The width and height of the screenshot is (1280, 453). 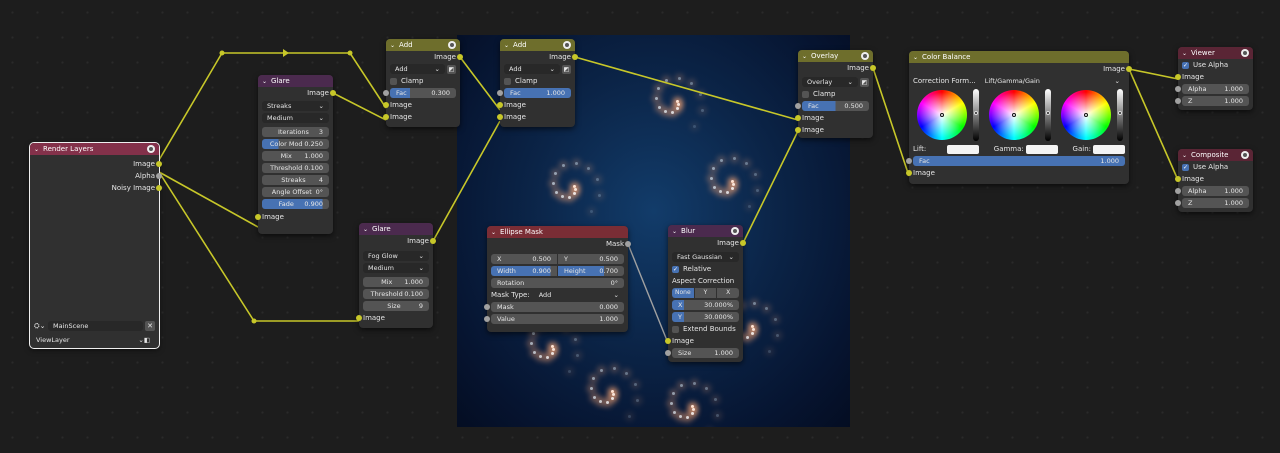 What do you see at coordinates (675, 329) in the screenshot?
I see `extend-bounds-checkbox` at bounding box center [675, 329].